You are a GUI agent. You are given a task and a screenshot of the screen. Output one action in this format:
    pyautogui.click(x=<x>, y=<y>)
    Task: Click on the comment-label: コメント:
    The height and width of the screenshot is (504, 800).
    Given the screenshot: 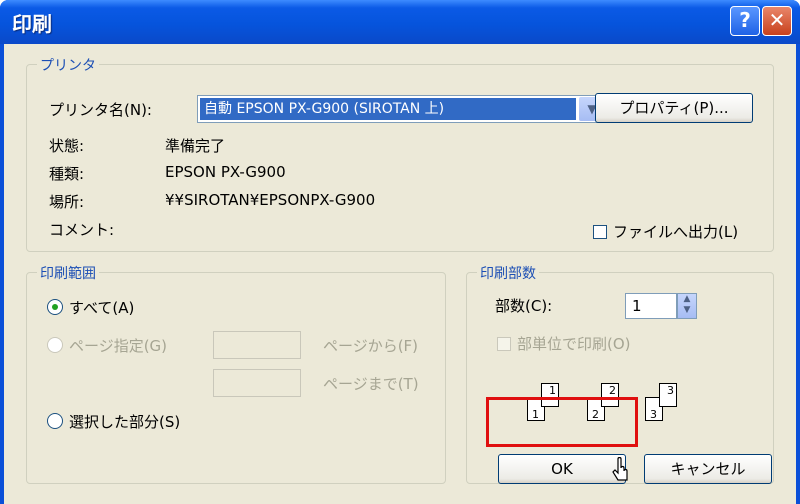 What is the action you would take?
    pyautogui.click(x=82, y=230)
    